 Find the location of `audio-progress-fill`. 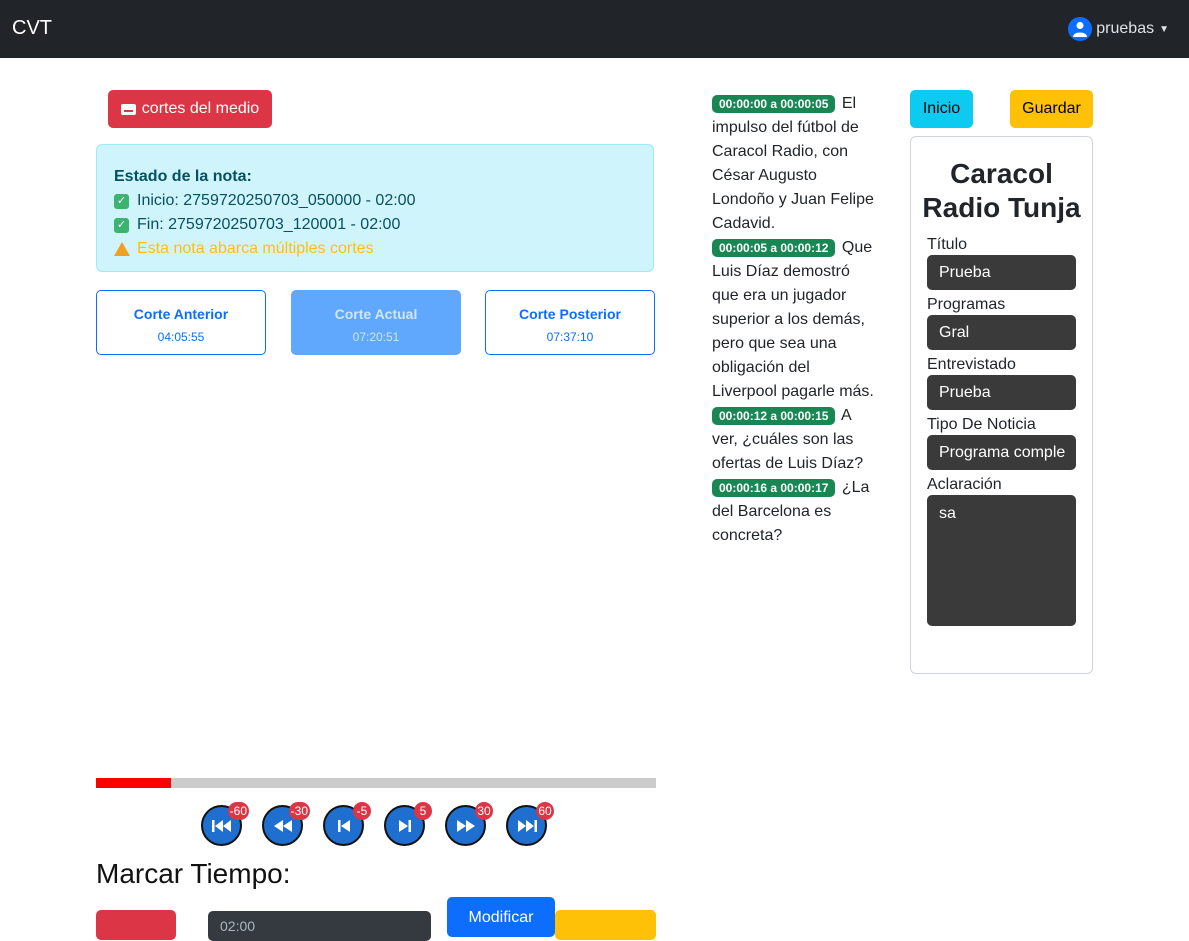

audio-progress-fill is located at coordinates (134, 783).